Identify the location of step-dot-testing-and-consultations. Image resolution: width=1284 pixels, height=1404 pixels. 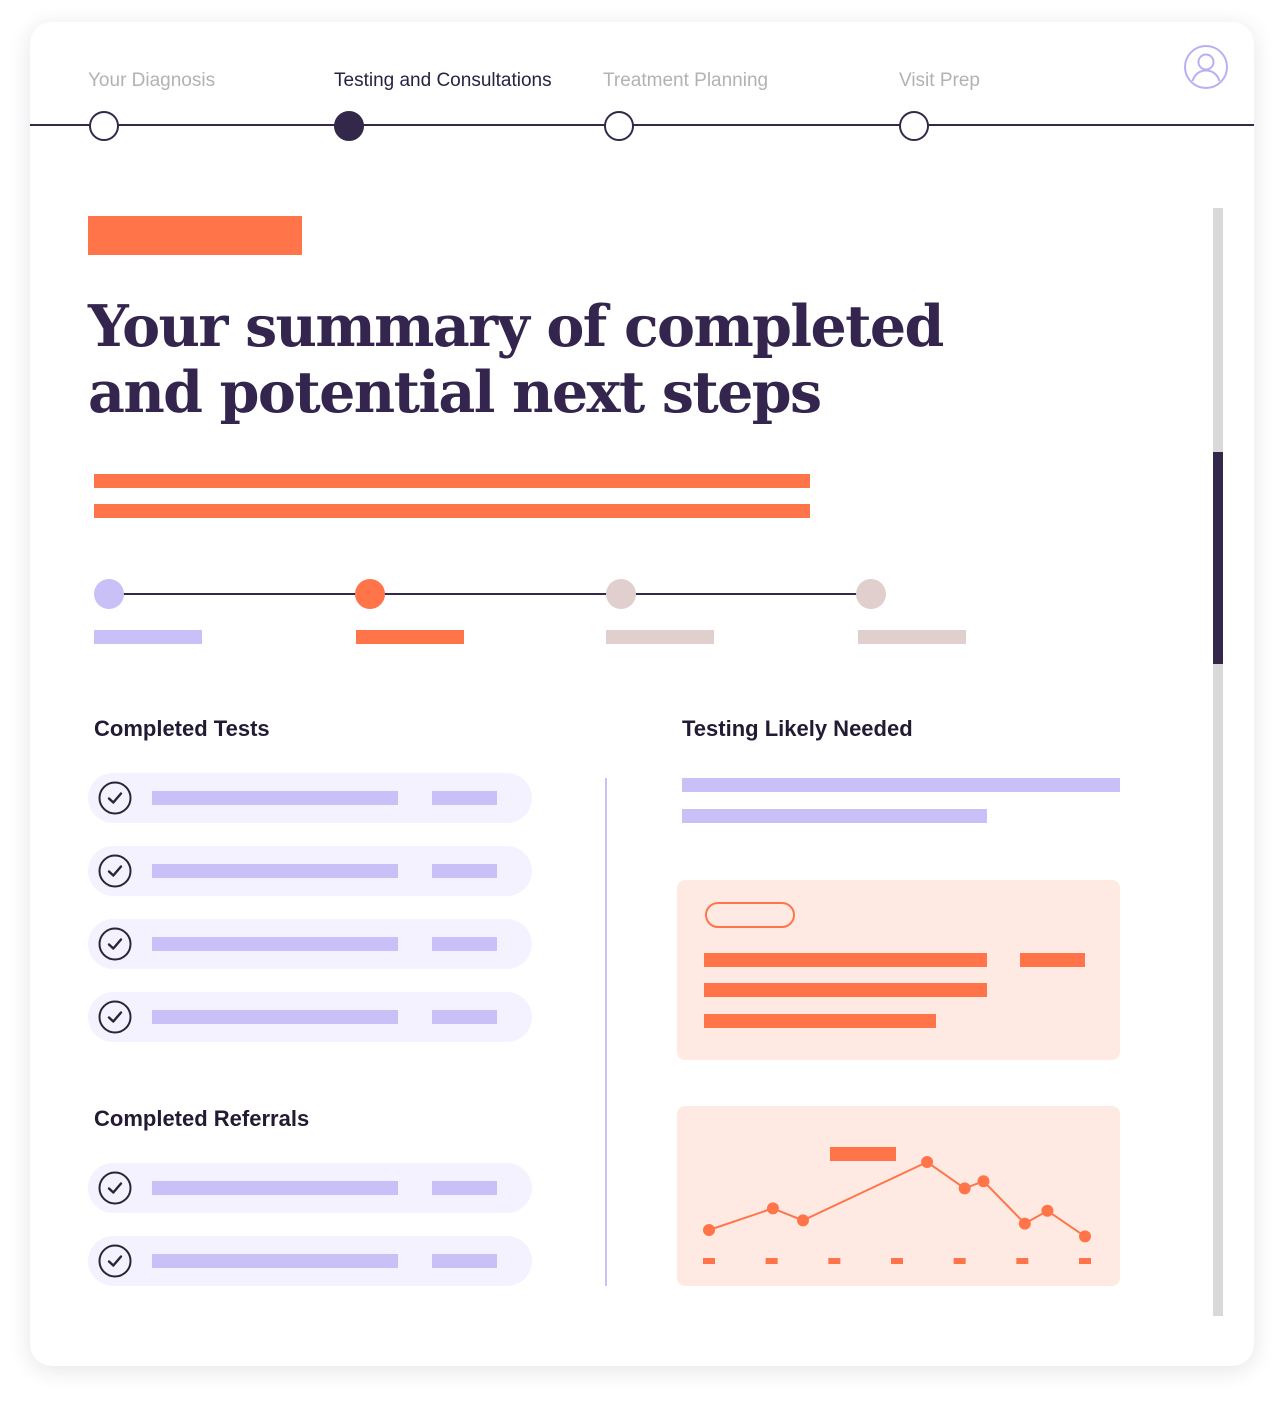
(349, 126).